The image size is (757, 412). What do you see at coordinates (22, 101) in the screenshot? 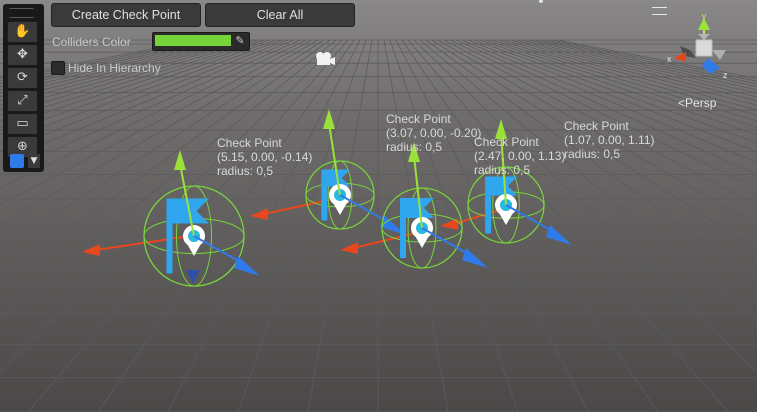
I see `scale-tool-icon: ⤢` at bounding box center [22, 101].